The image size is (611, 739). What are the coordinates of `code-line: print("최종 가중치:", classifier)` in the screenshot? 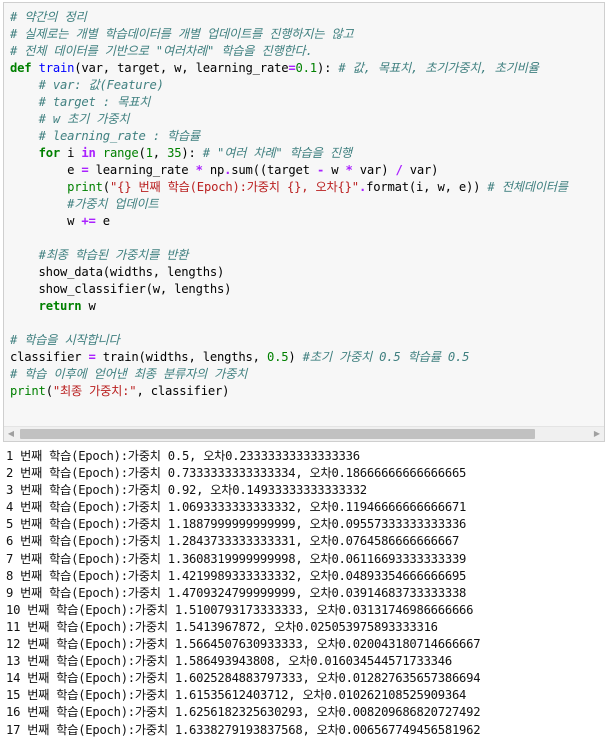 It's located at (307, 391).